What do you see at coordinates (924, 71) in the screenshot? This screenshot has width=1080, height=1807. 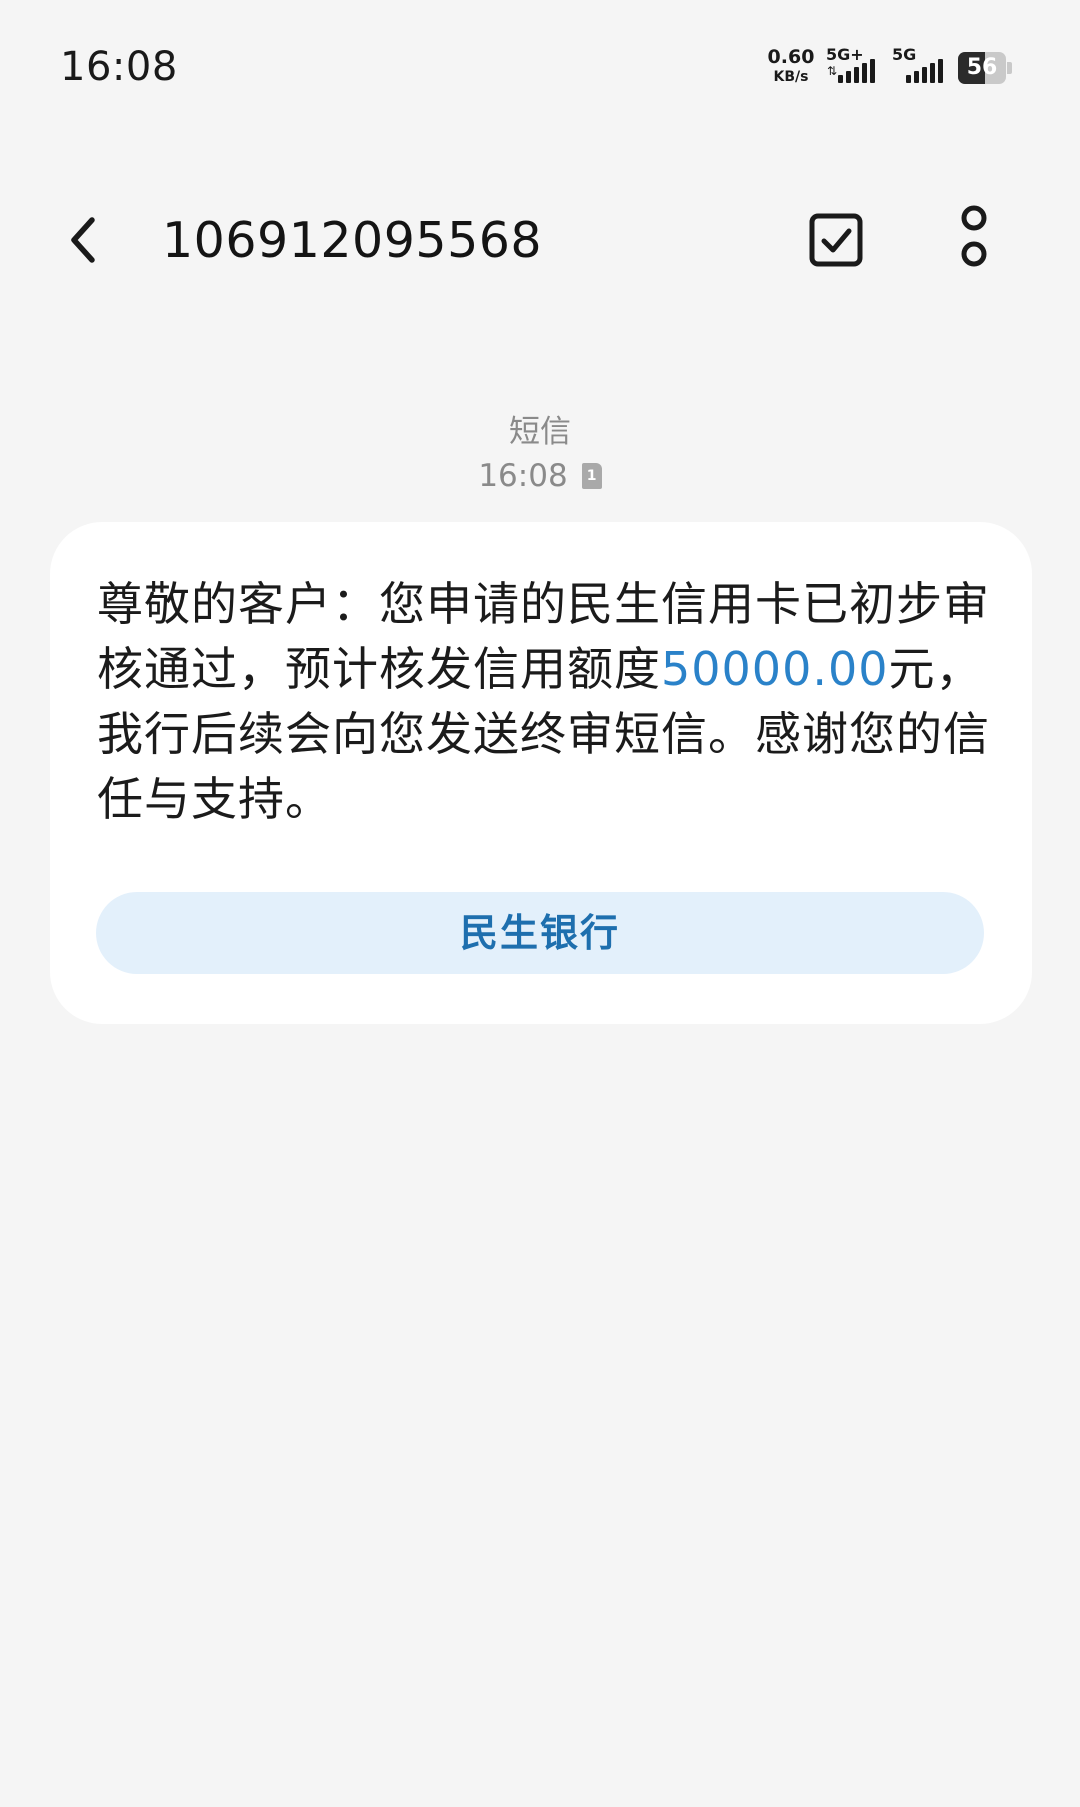 I see `sim2-signal-bars` at bounding box center [924, 71].